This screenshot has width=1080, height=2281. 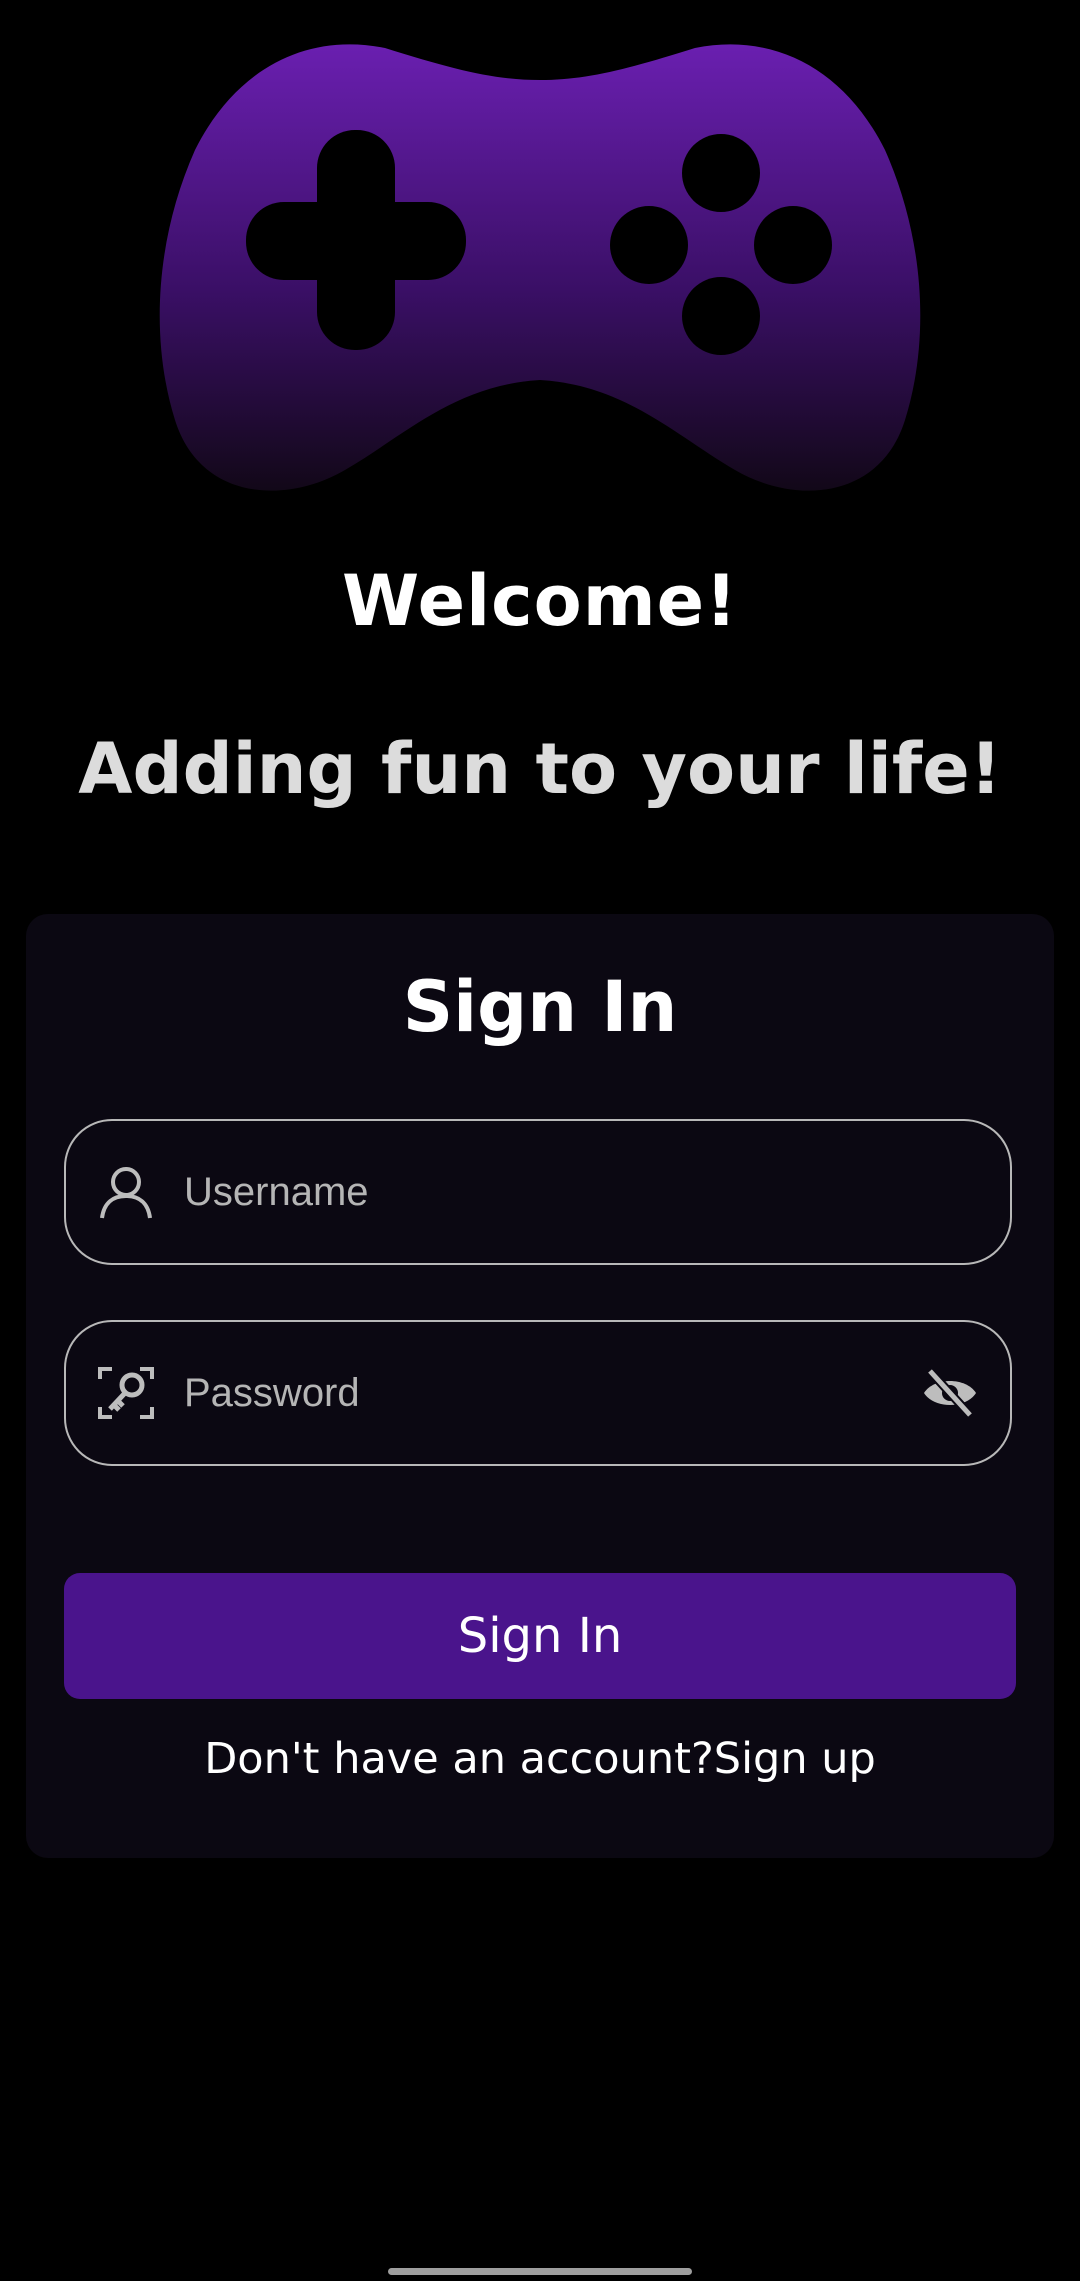 I want to click on signup-link: Sign up, so click(x=795, y=1759).